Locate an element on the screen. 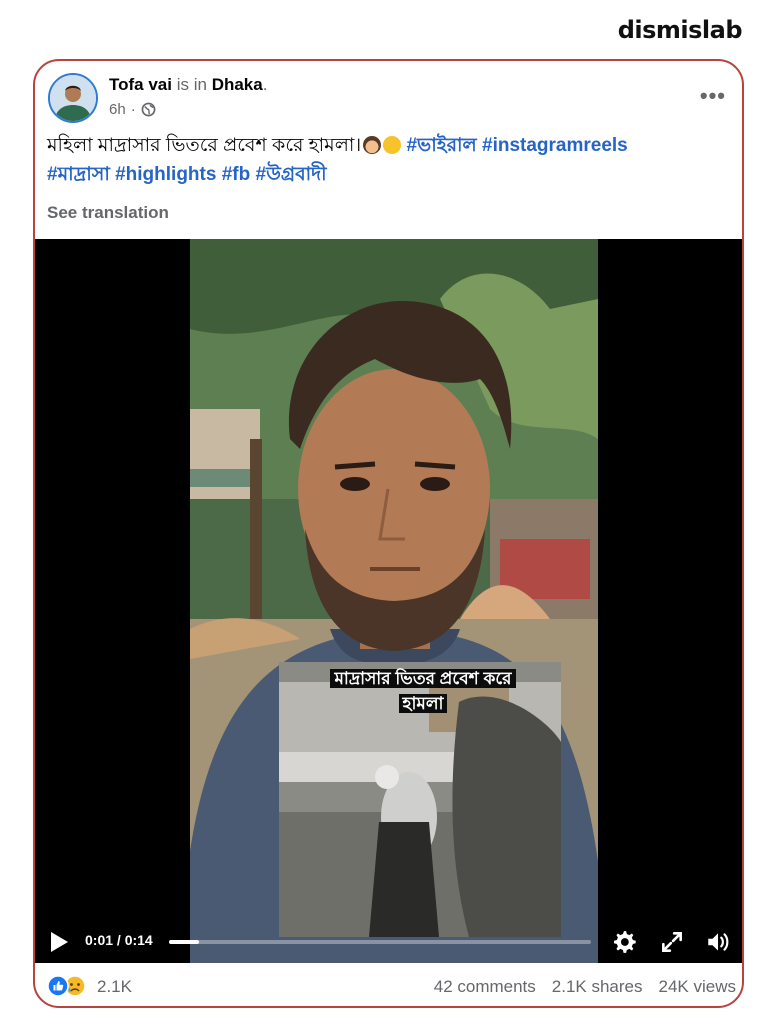 This screenshot has width=774, height=1024. hashtag-link: #fb is located at coordinates (236, 174).